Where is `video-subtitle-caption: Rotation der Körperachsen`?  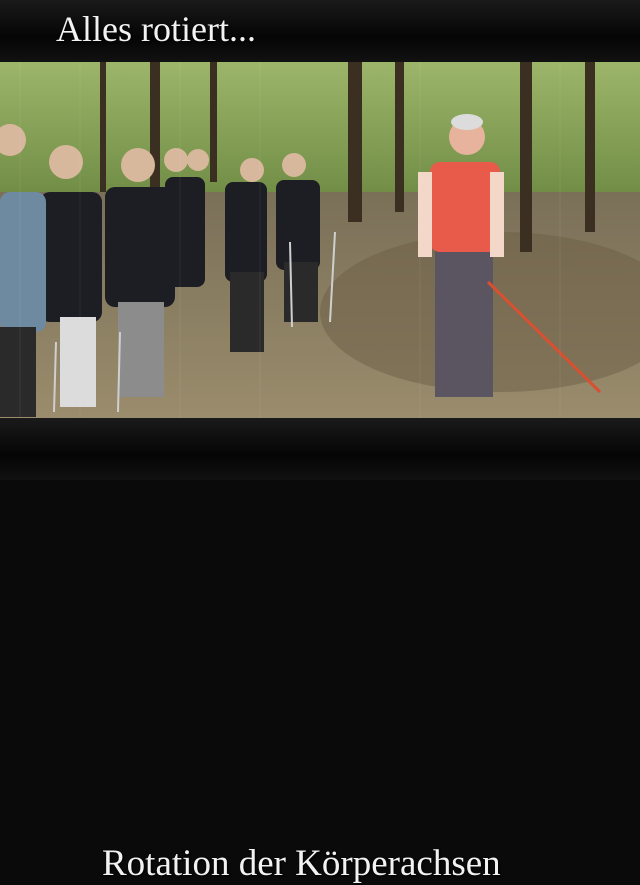 video-subtitle-caption: Rotation der Körperachsen is located at coordinates (301, 863).